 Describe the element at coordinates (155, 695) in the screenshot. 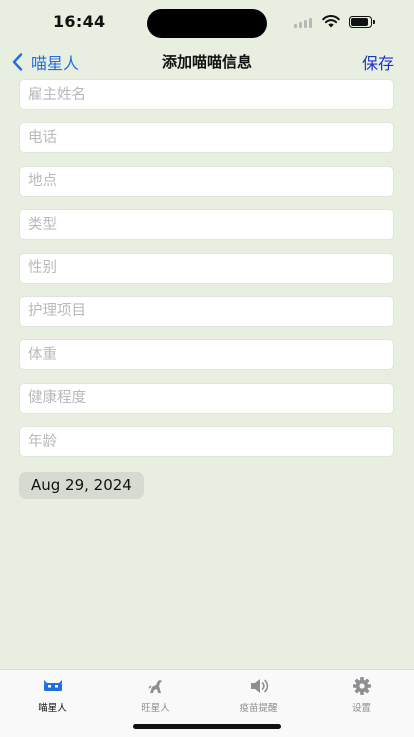

I see `tab-dogs: 旺星人` at that location.